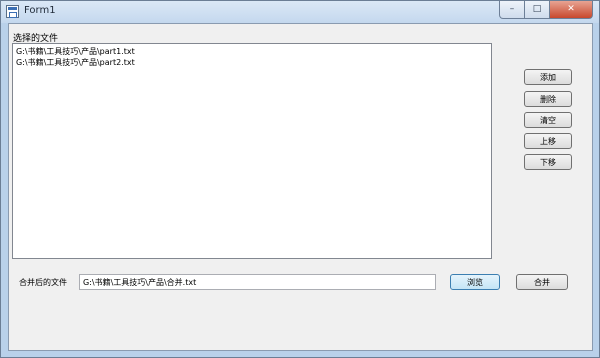 This screenshot has height=358, width=600. I want to click on list-item: G:\书籍\工具技巧\产品\part2.txt, so click(252, 62).